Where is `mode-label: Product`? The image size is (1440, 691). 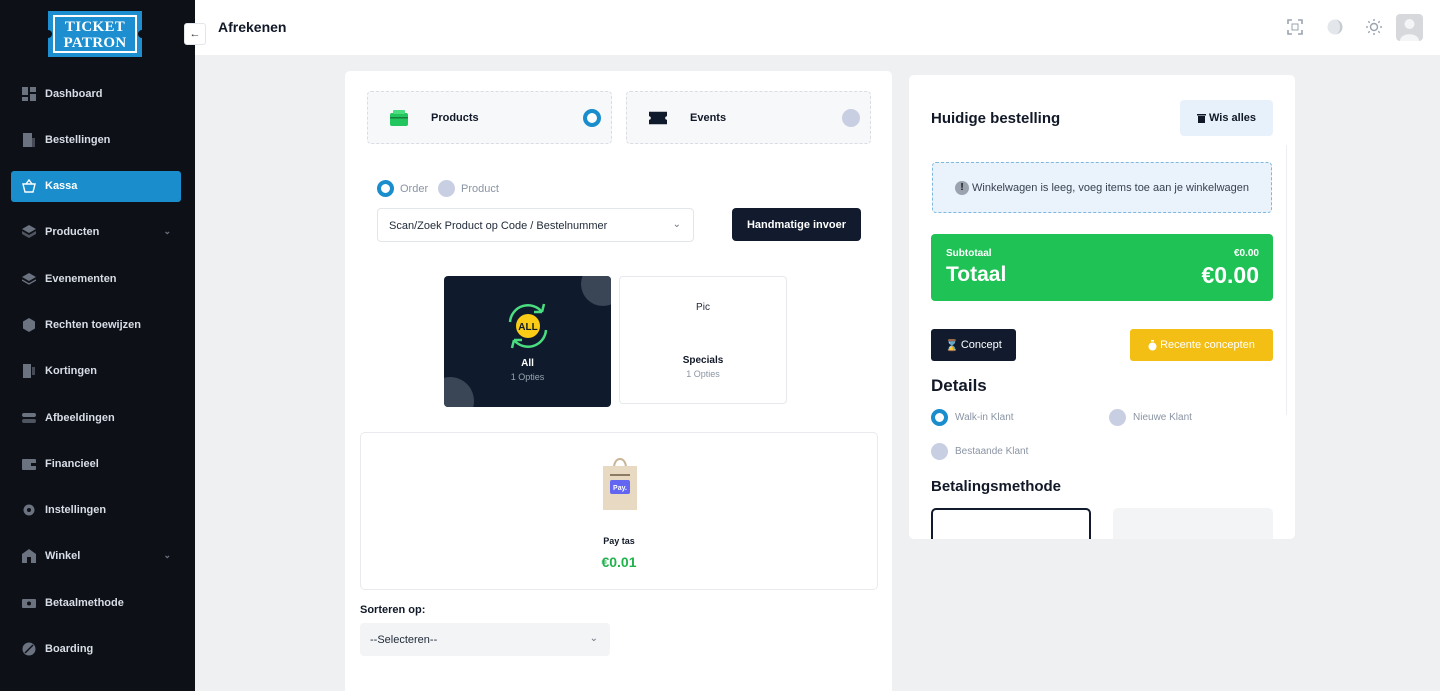
mode-label: Product is located at coordinates (480, 188).